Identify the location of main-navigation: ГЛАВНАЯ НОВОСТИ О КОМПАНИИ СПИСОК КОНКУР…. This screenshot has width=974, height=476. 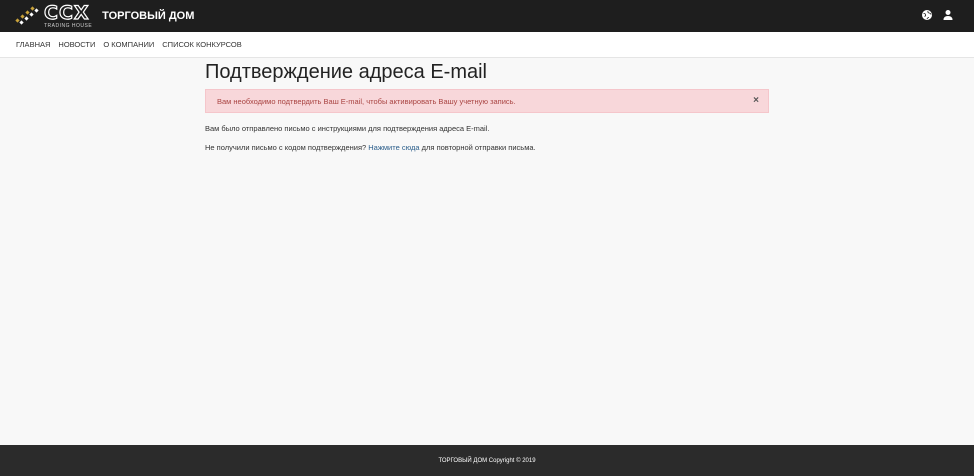
(487, 45).